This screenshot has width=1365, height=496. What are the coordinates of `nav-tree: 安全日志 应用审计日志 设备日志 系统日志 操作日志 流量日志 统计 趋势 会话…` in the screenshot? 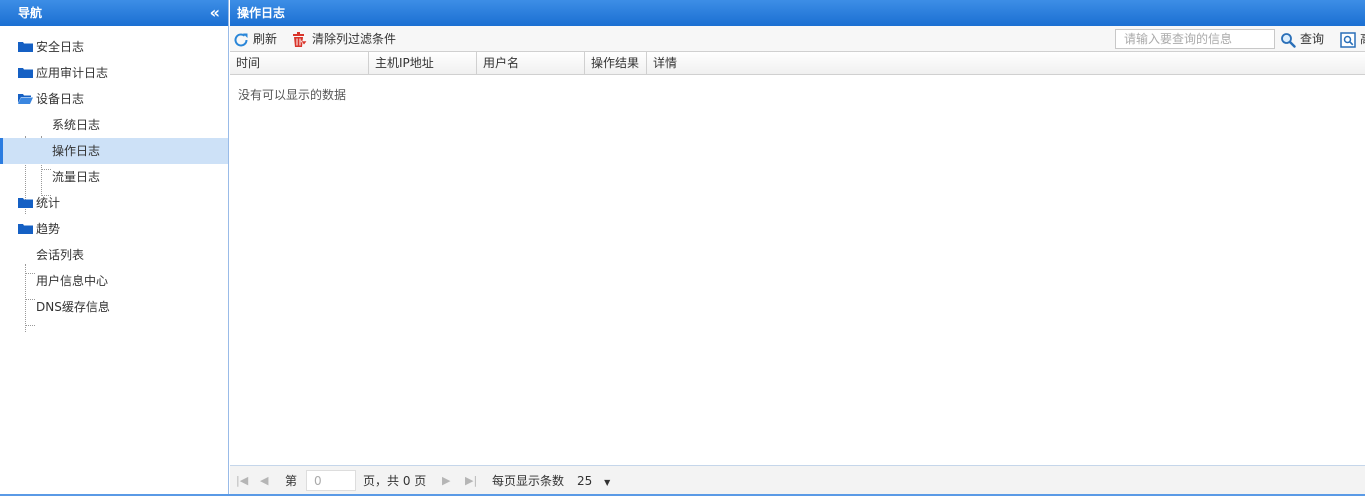 It's located at (114, 179).